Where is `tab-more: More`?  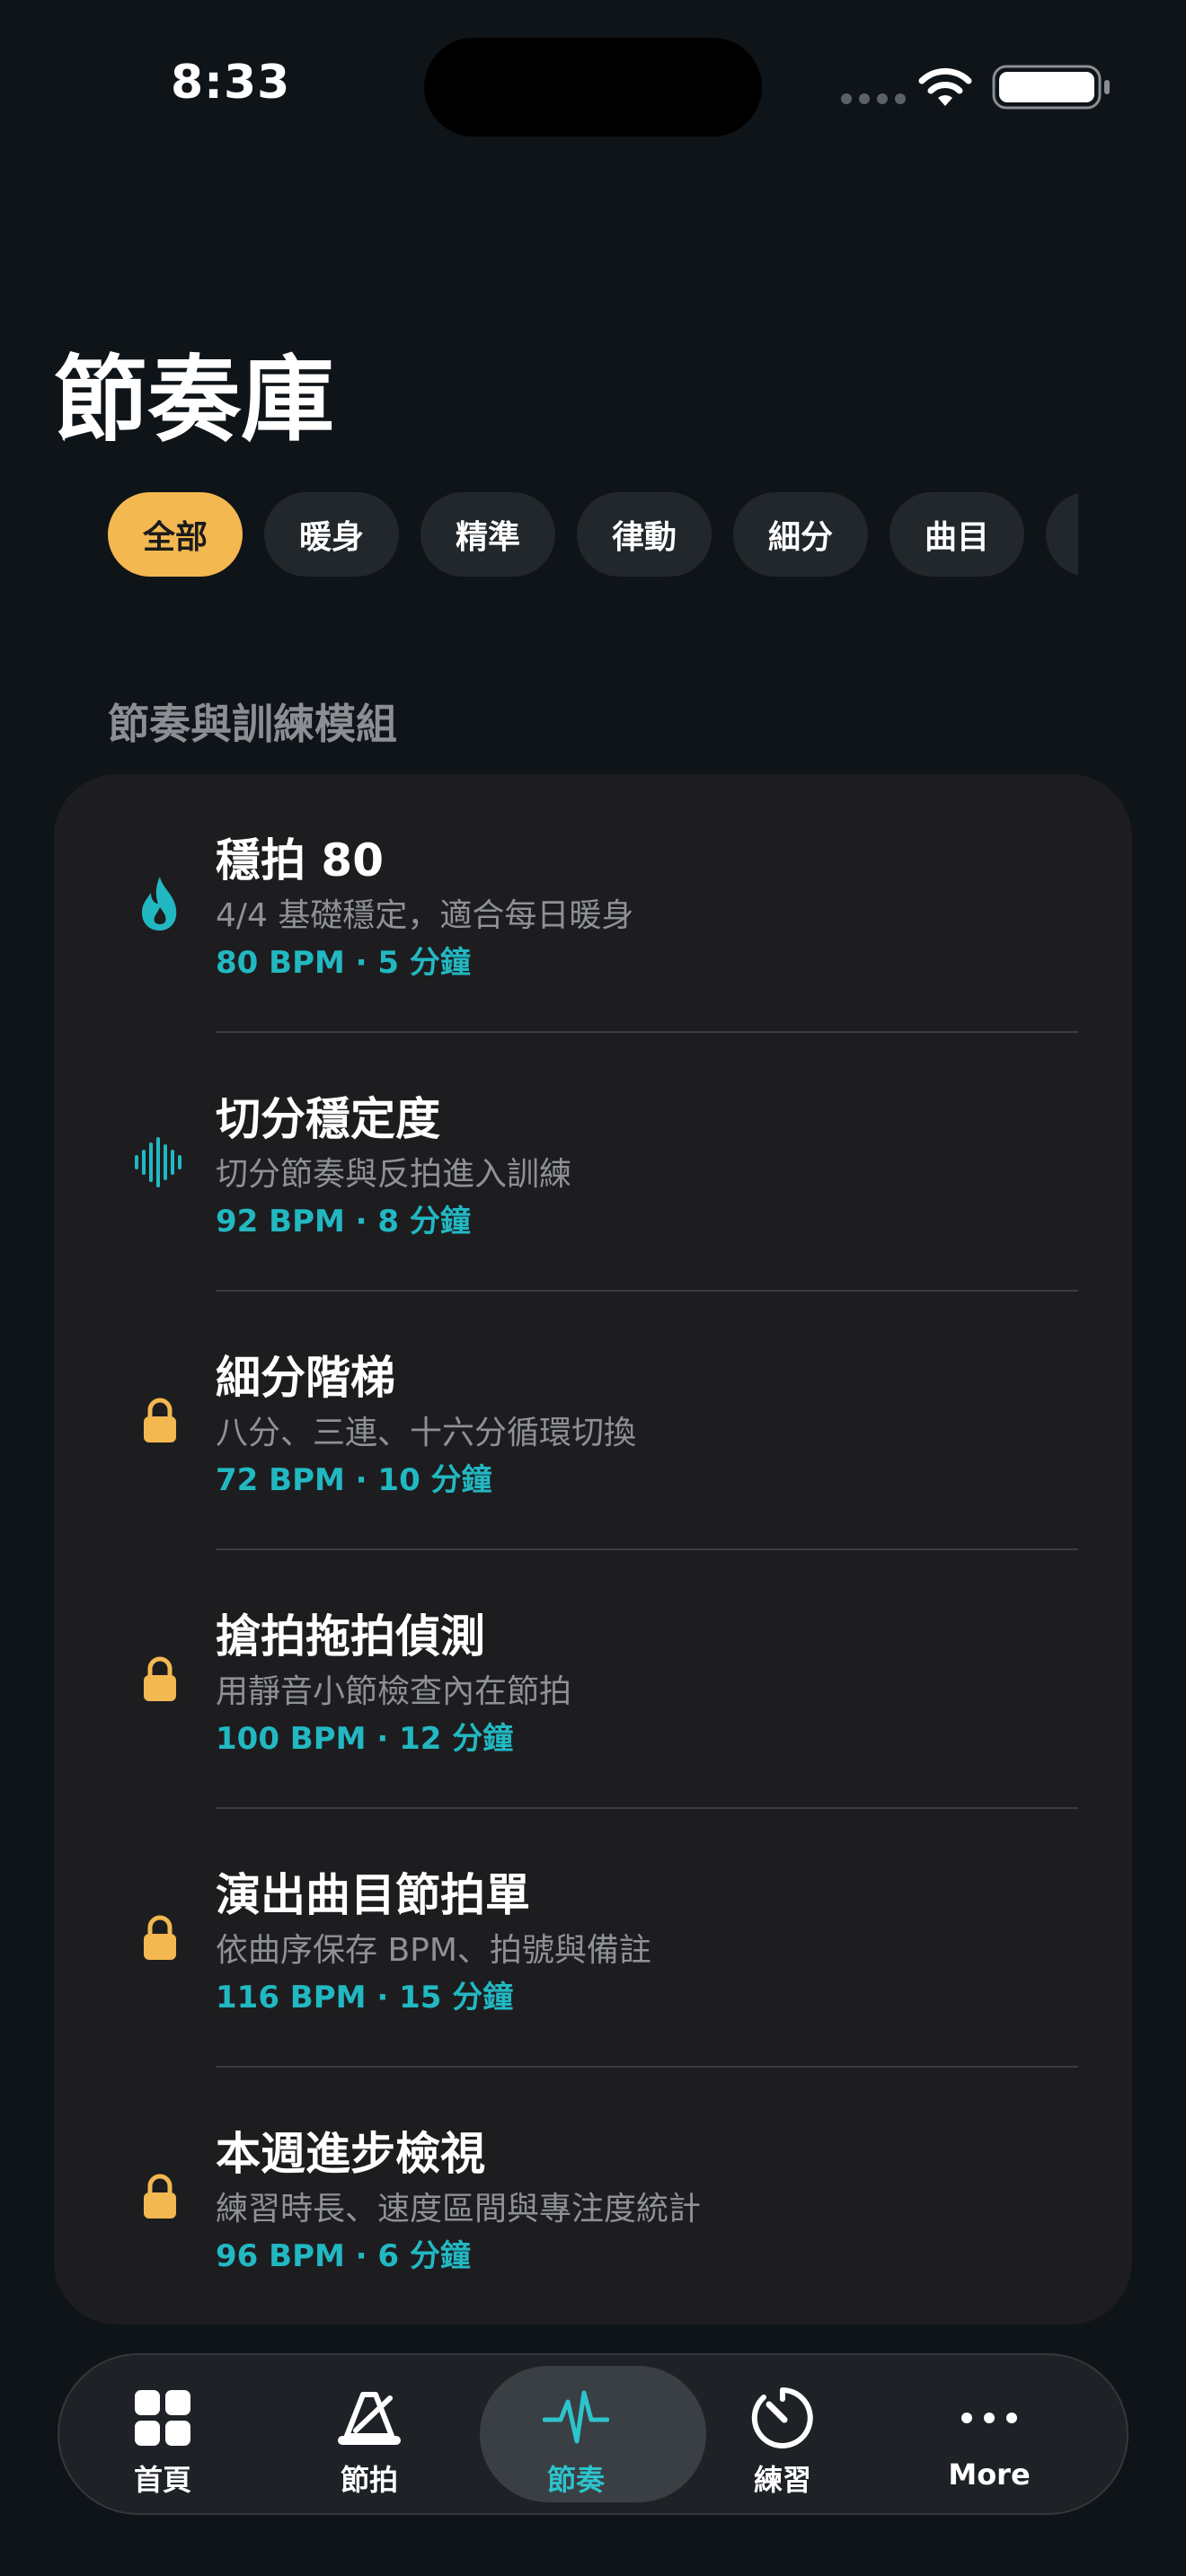 tab-more: More is located at coordinates (989, 2434).